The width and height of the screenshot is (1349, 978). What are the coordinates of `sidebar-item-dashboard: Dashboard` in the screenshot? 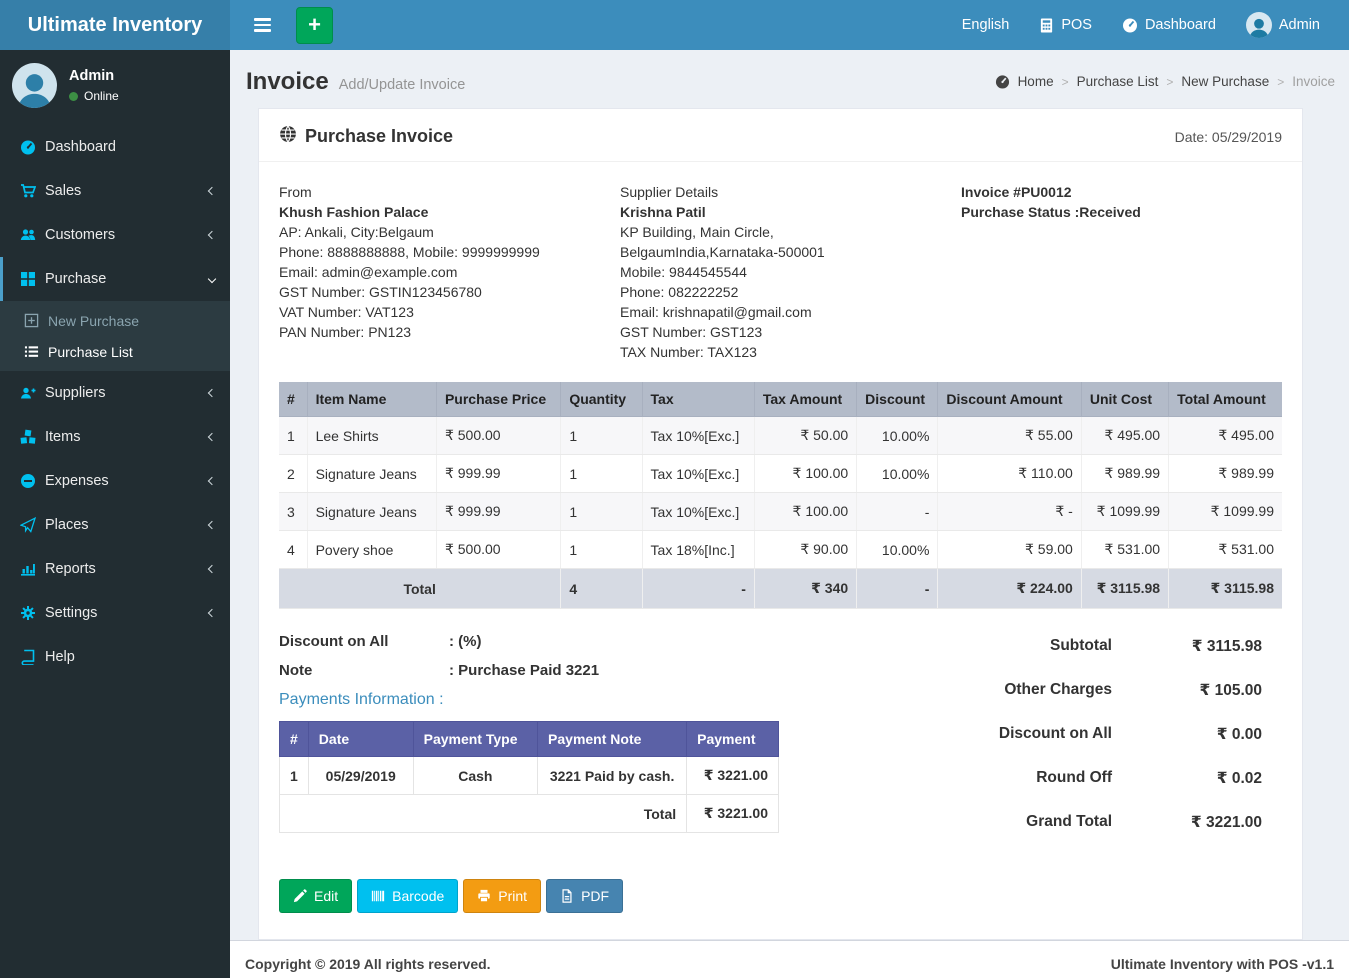 It's located at (115, 147).